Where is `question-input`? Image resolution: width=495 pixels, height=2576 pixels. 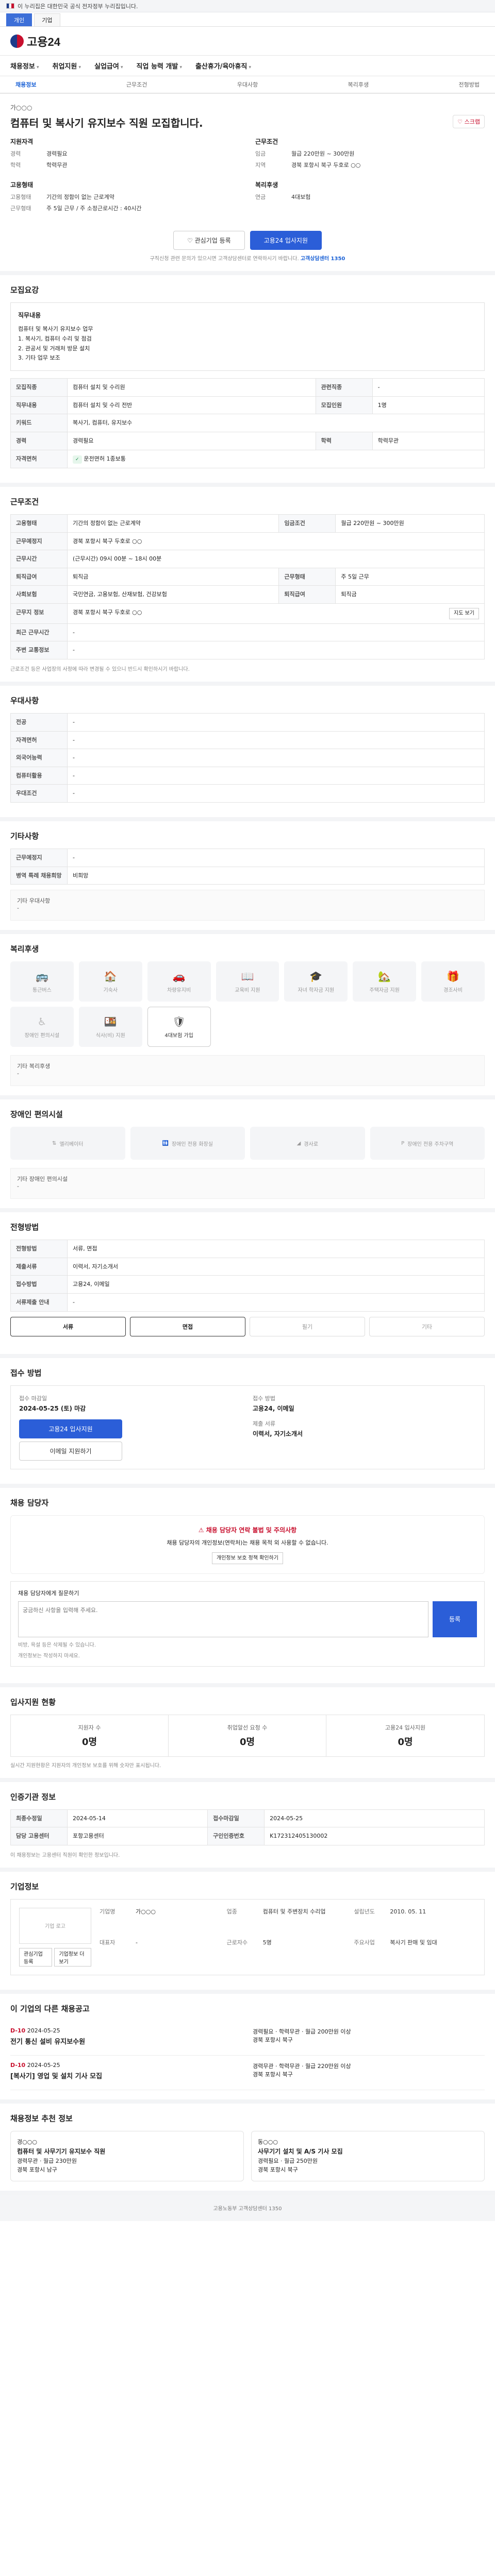
question-input is located at coordinates (223, 1619).